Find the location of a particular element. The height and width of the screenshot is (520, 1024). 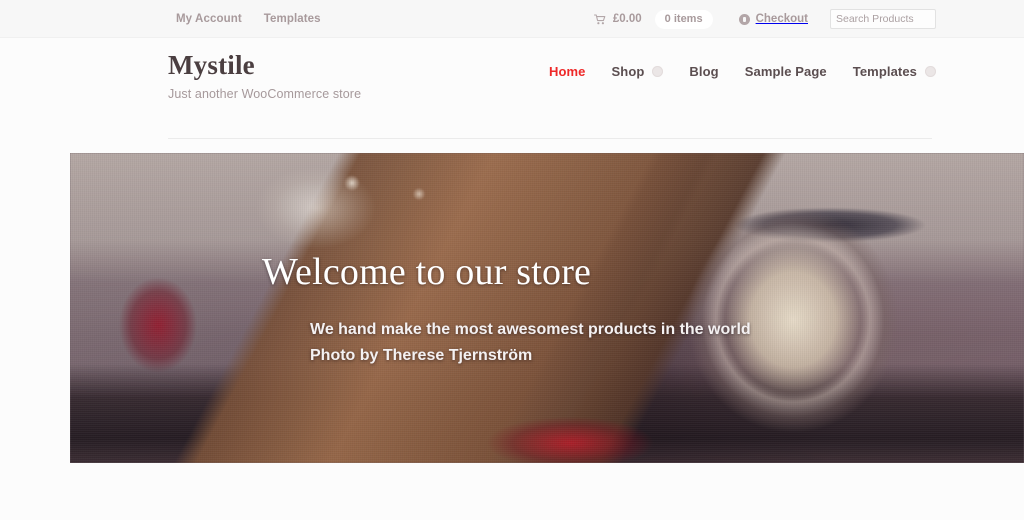

nav-item-blog: Blog is located at coordinates (703, 71).